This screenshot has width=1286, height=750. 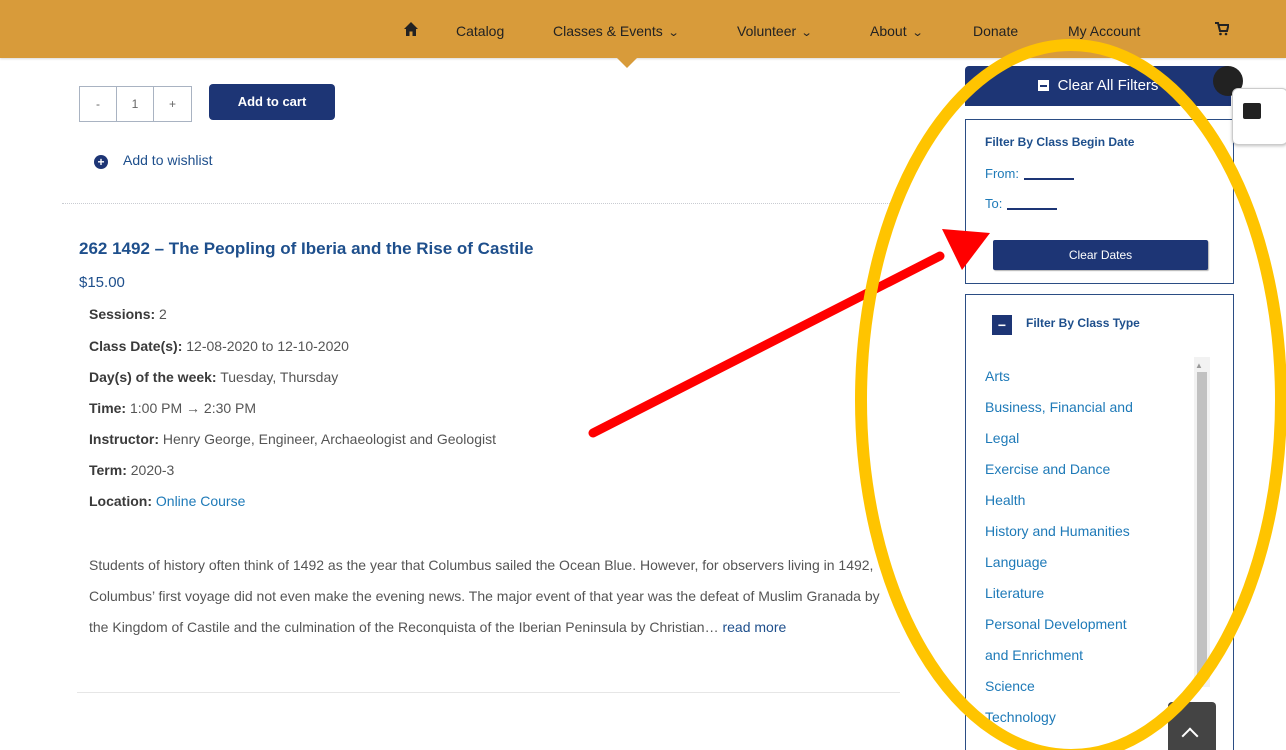 I want to click on from-label: From:, so click(x=1002, y=173).